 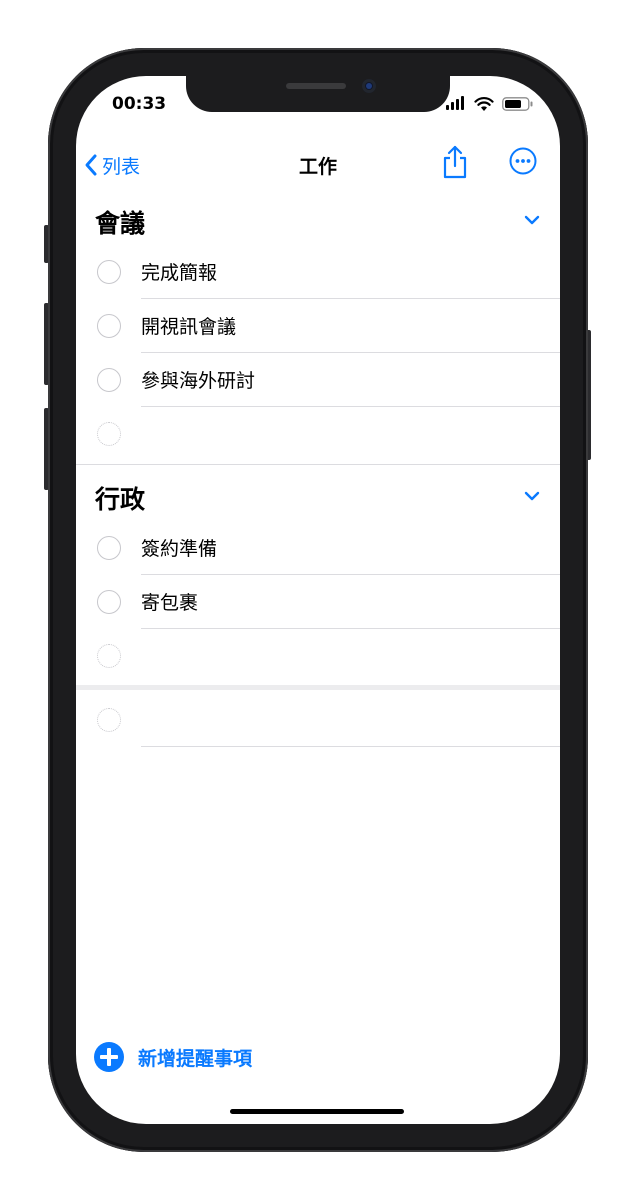 What do you see at coordinates (517, 104) in the screenshot?
I see `battery-icon` at bounding box center [517, 104].